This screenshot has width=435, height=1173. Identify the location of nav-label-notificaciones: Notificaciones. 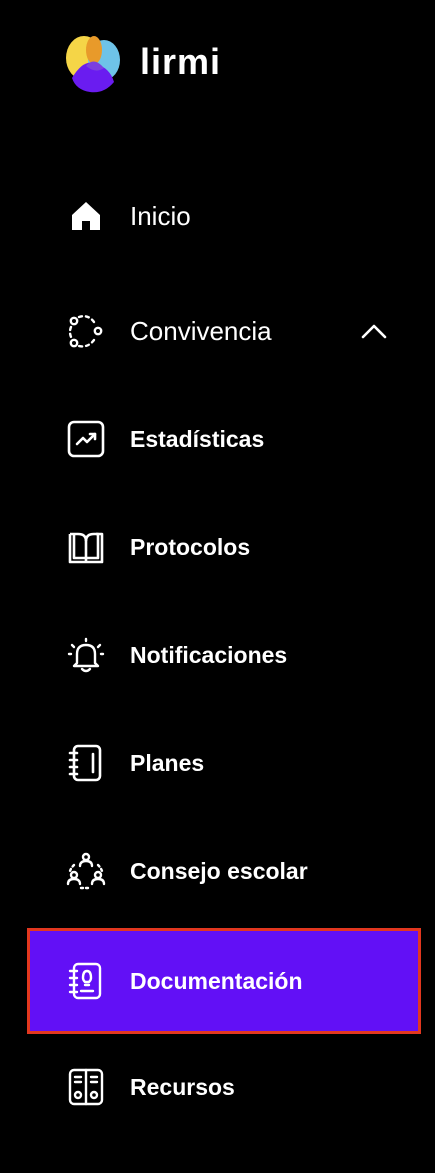
(209, 654).